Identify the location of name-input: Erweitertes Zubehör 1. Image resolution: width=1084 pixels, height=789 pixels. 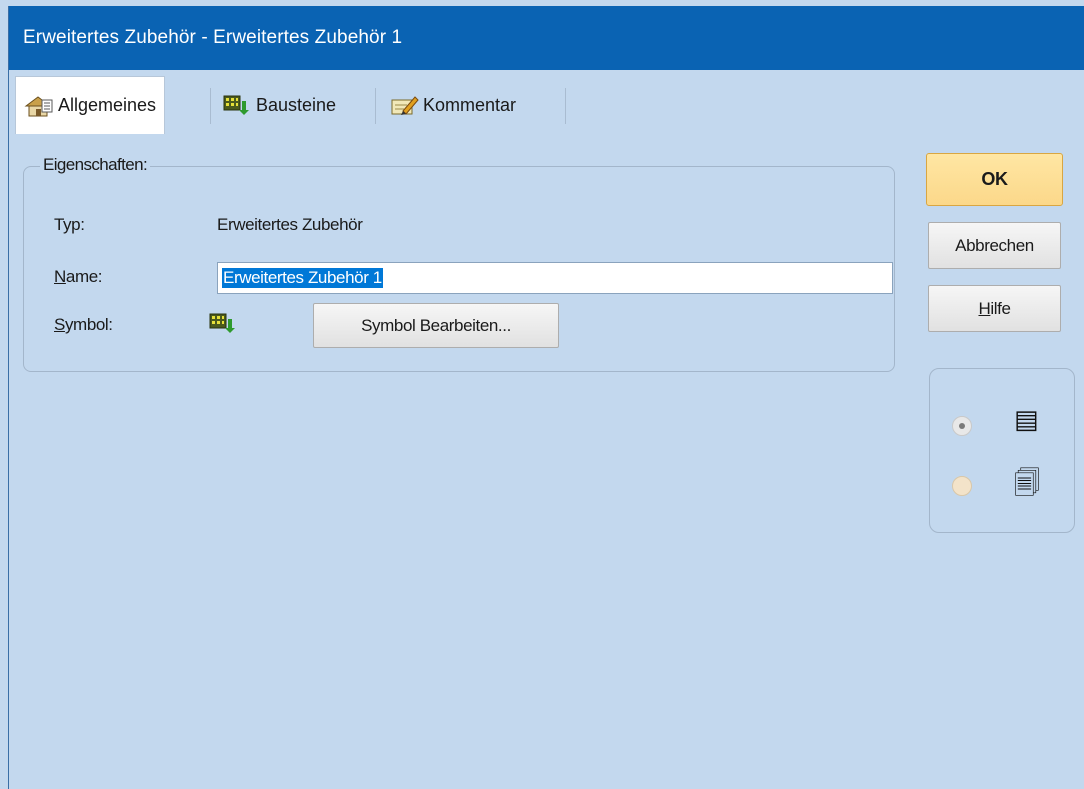
(555, 278).